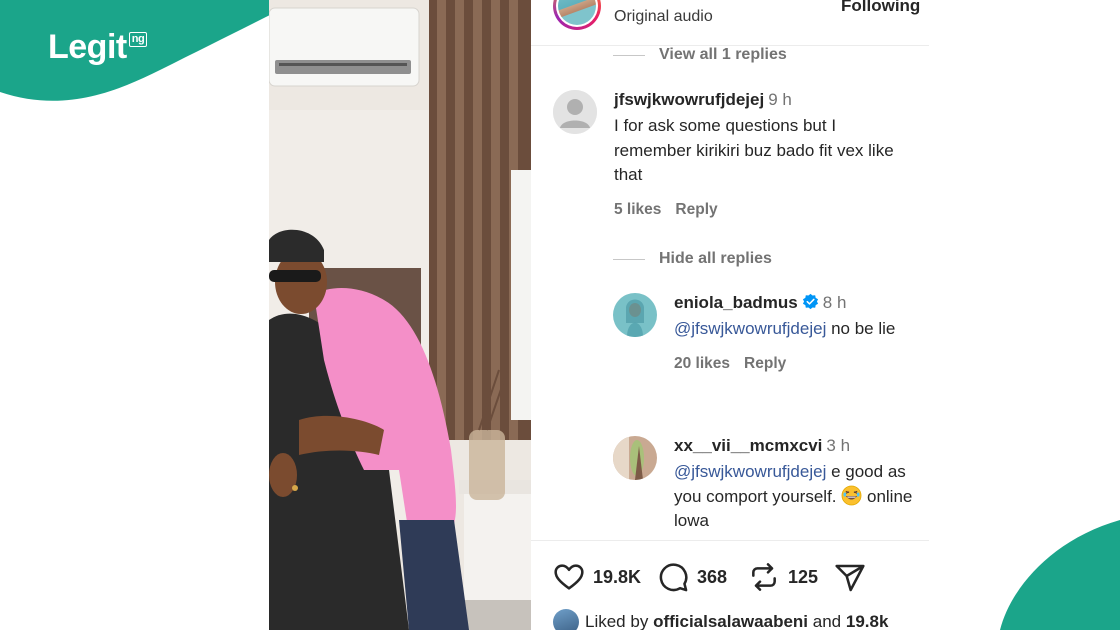  Describe the element at coordinates (748, 445) in the screenshot. I see `comment-username: xx__vii__mcmxcvi` at that location.